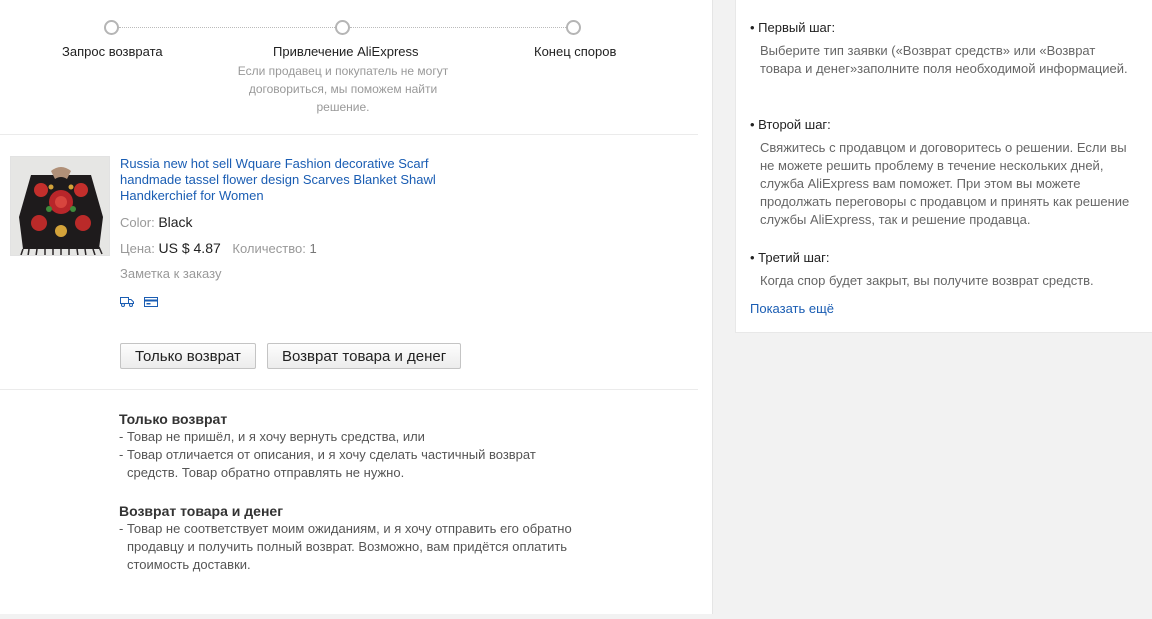 This screenshot has width=1152, height=619. What do you see at coordinates (175, 222) in the screenshot?
I see `color-value: Black` at bounding box center [175, 222].